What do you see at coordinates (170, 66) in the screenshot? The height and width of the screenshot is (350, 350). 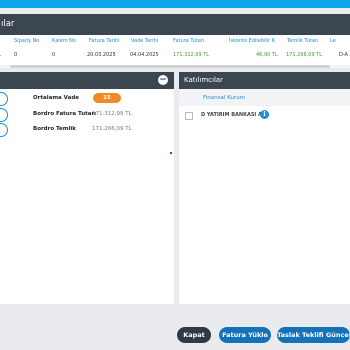 I see `scrollbar-thumb` at bounding box center [170, 66].